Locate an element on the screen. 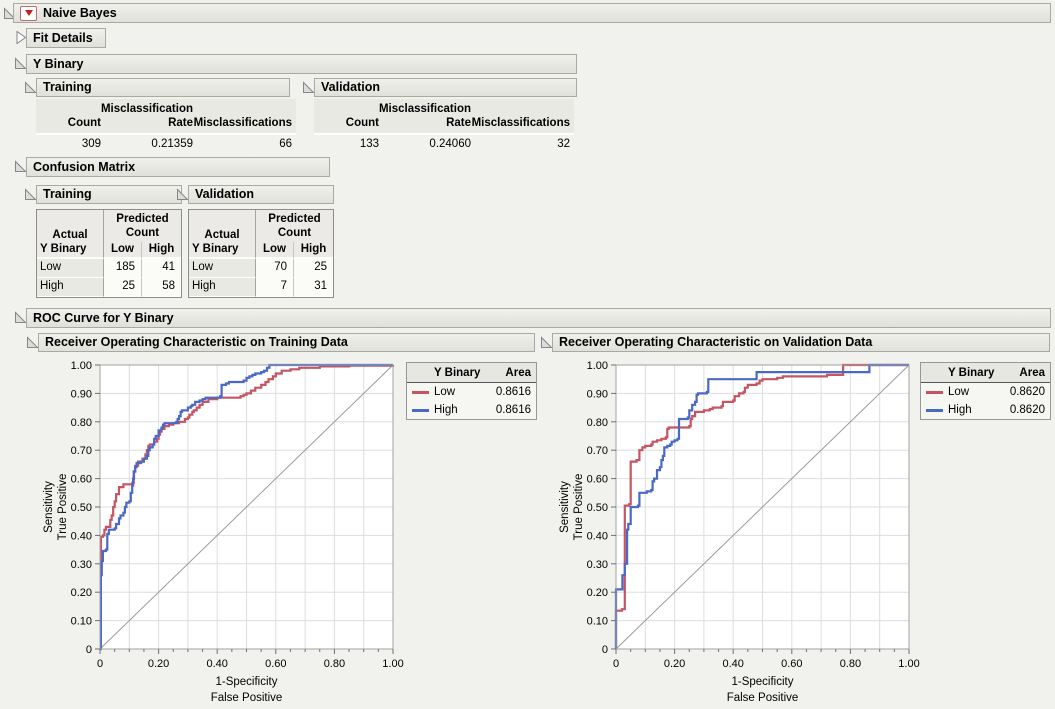  cell-value: 66 is located at coordinates (285, 144).